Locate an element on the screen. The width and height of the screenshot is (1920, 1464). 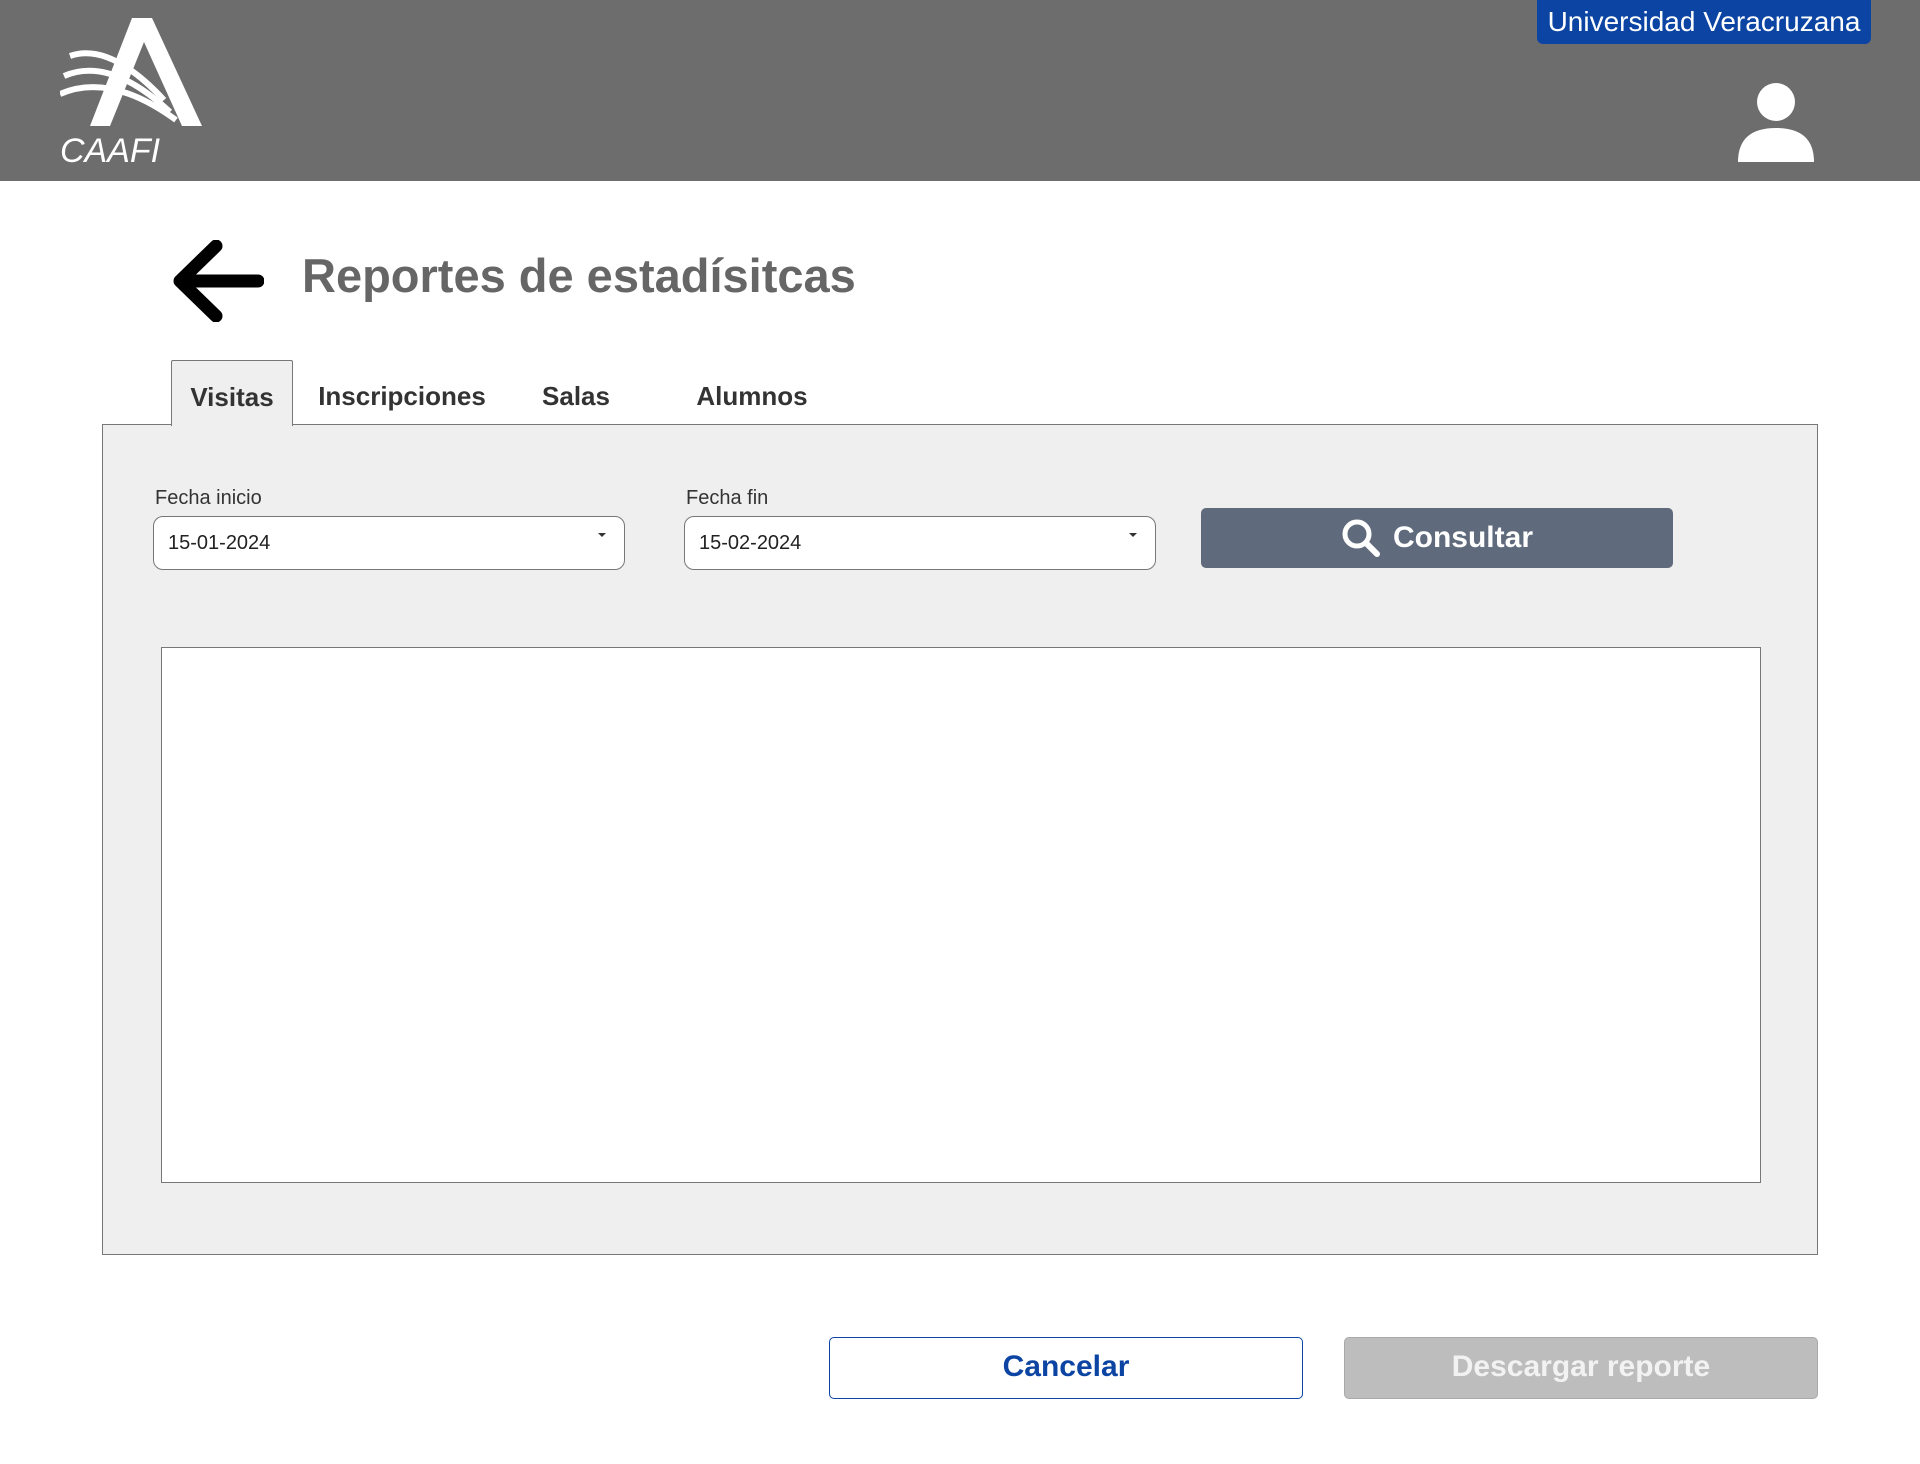
page-title: Reportes de estadísitcas is located at coordinates (579, 275).